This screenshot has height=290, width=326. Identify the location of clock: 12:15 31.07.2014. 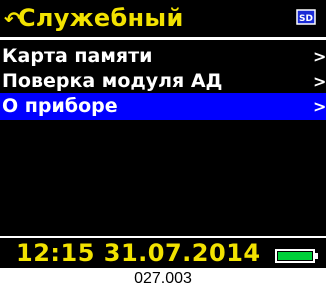
(138, 253).